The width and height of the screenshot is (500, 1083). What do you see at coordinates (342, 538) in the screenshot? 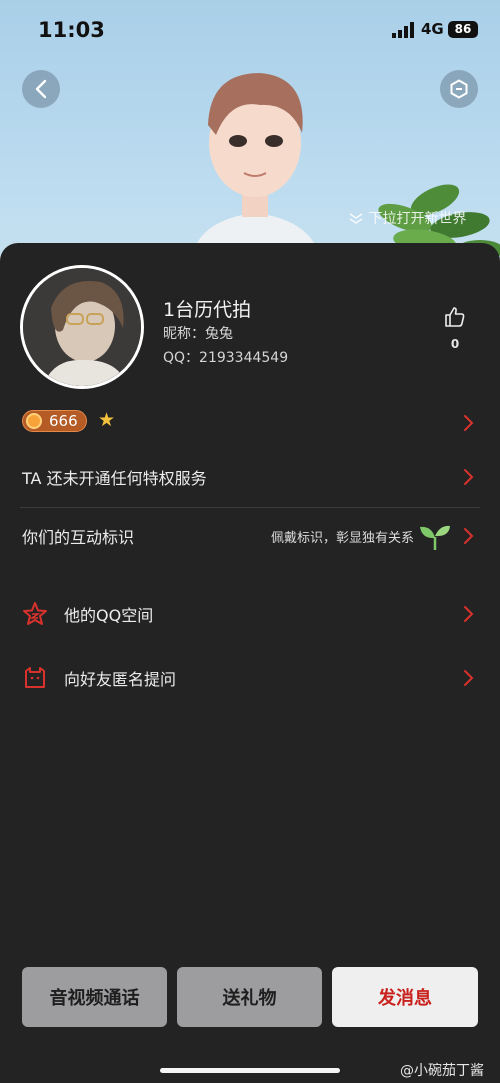
I see `interaction-mark-hint: 佩戴标识，彰显独有关系` at bounding box center [342, 538].